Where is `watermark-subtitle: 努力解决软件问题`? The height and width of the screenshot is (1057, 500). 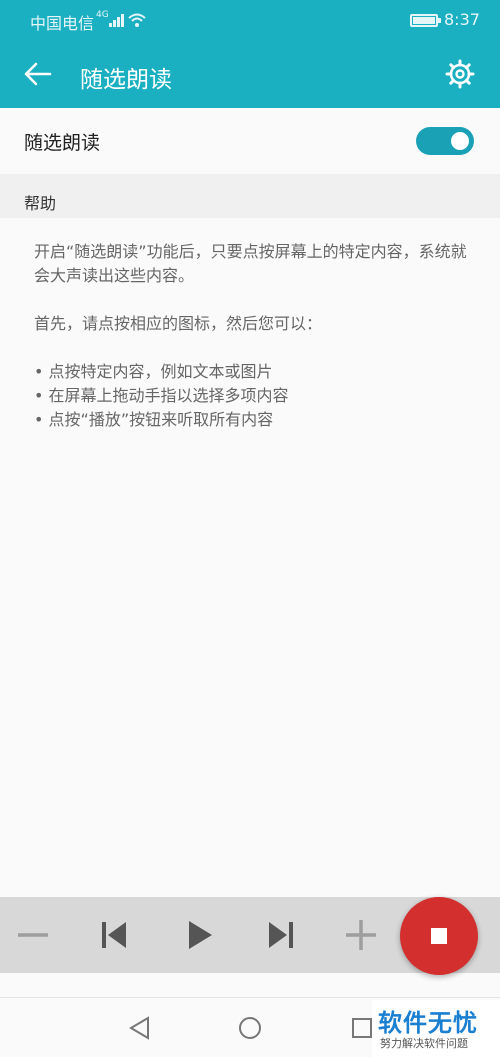 watermark-subtitle: 努力解决软件问题 is located at coordinates (424, 1043).